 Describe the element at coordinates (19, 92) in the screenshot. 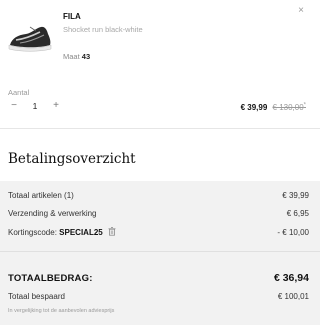

I see `quantity-label: Aantal` at that location.